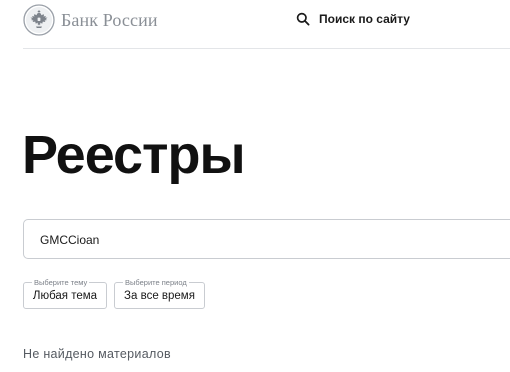 The image size is (510, 372). Describe the element at coordinates (109, 19) in the screenshot. I see `logo-text: Банк России` at that location.